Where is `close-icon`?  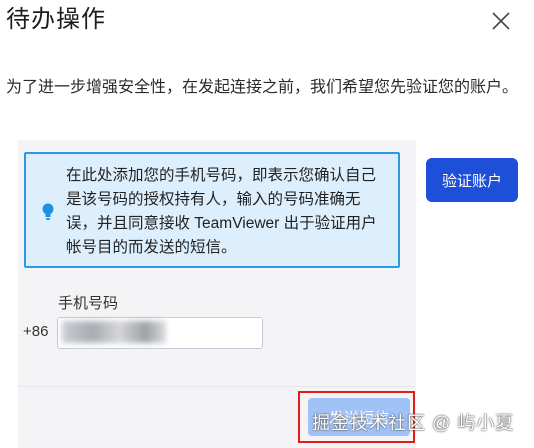 close-icon is located at coordinates (501, 21).